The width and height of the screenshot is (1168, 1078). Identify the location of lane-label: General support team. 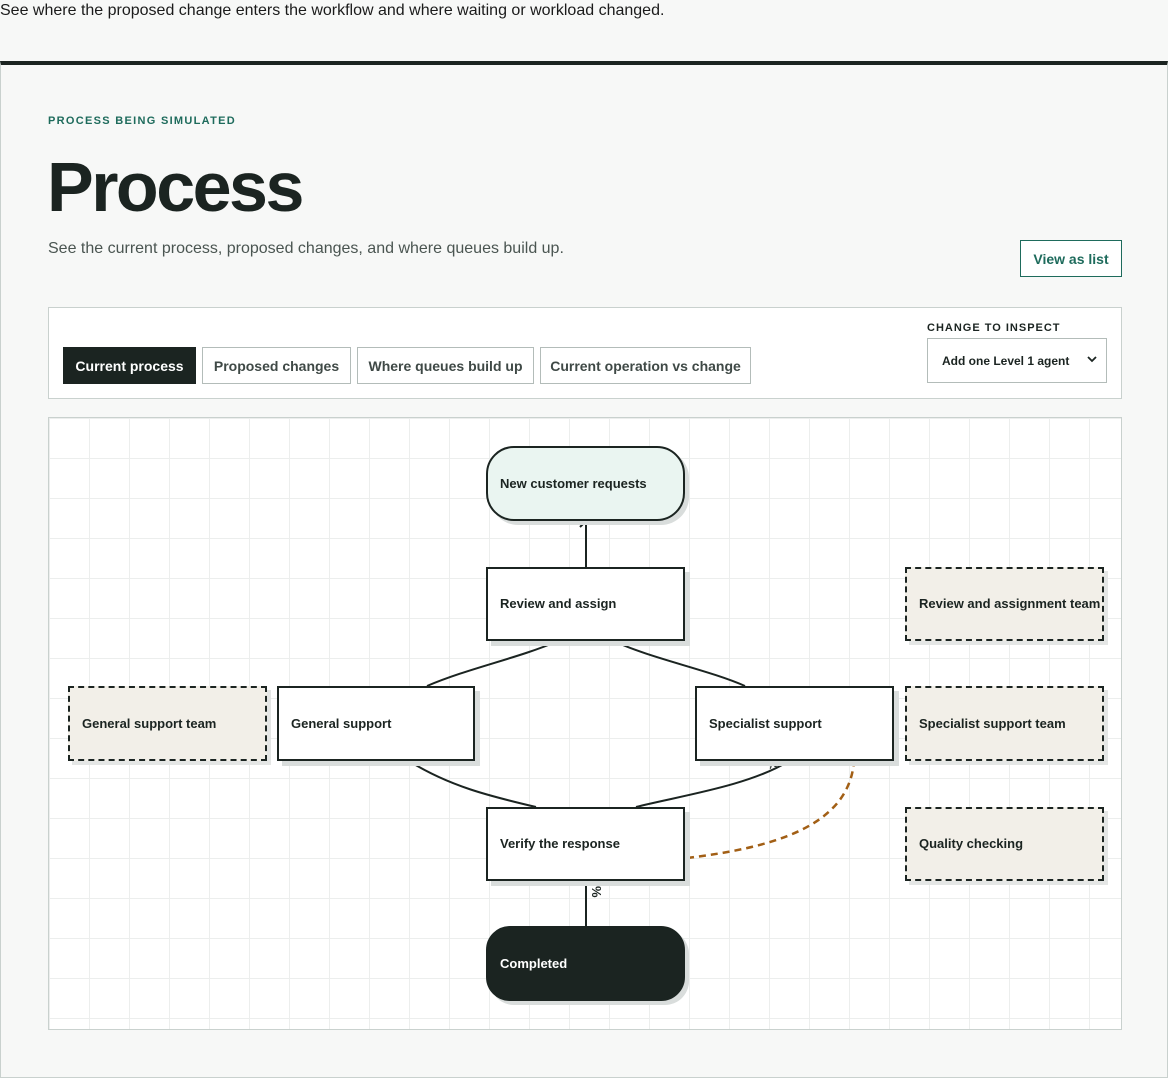
(149, 723).